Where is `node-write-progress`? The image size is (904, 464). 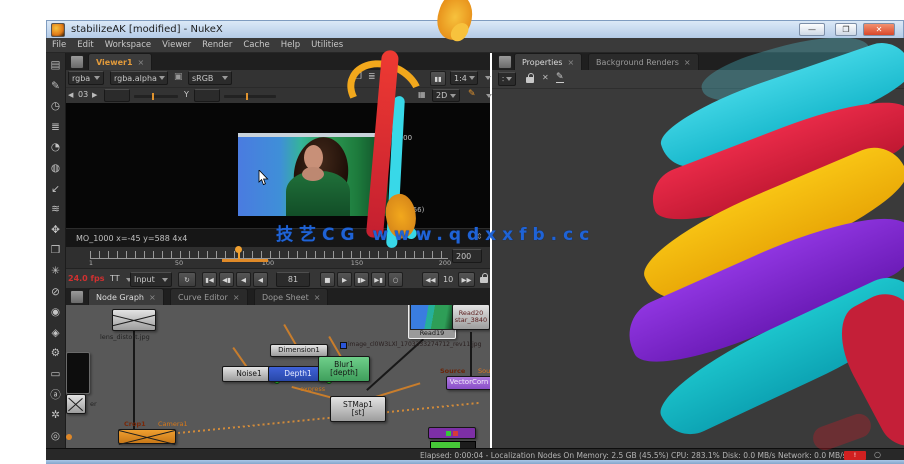 node-write-progress is located at coordinates (452, 433).